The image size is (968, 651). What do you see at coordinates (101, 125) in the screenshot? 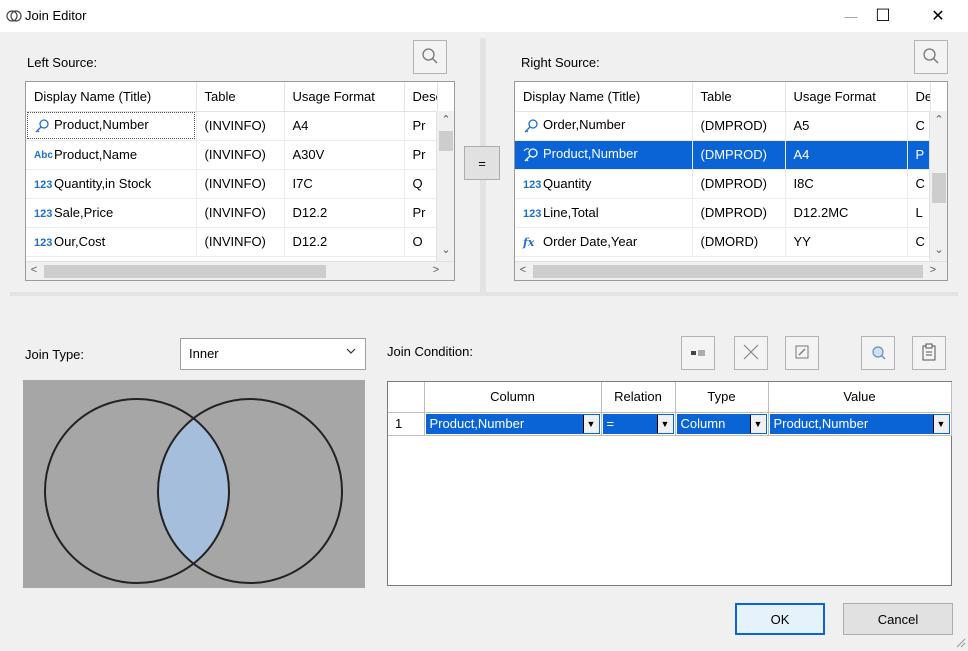
I see `field-name: Product,Number` at bounding box center [101, 125].